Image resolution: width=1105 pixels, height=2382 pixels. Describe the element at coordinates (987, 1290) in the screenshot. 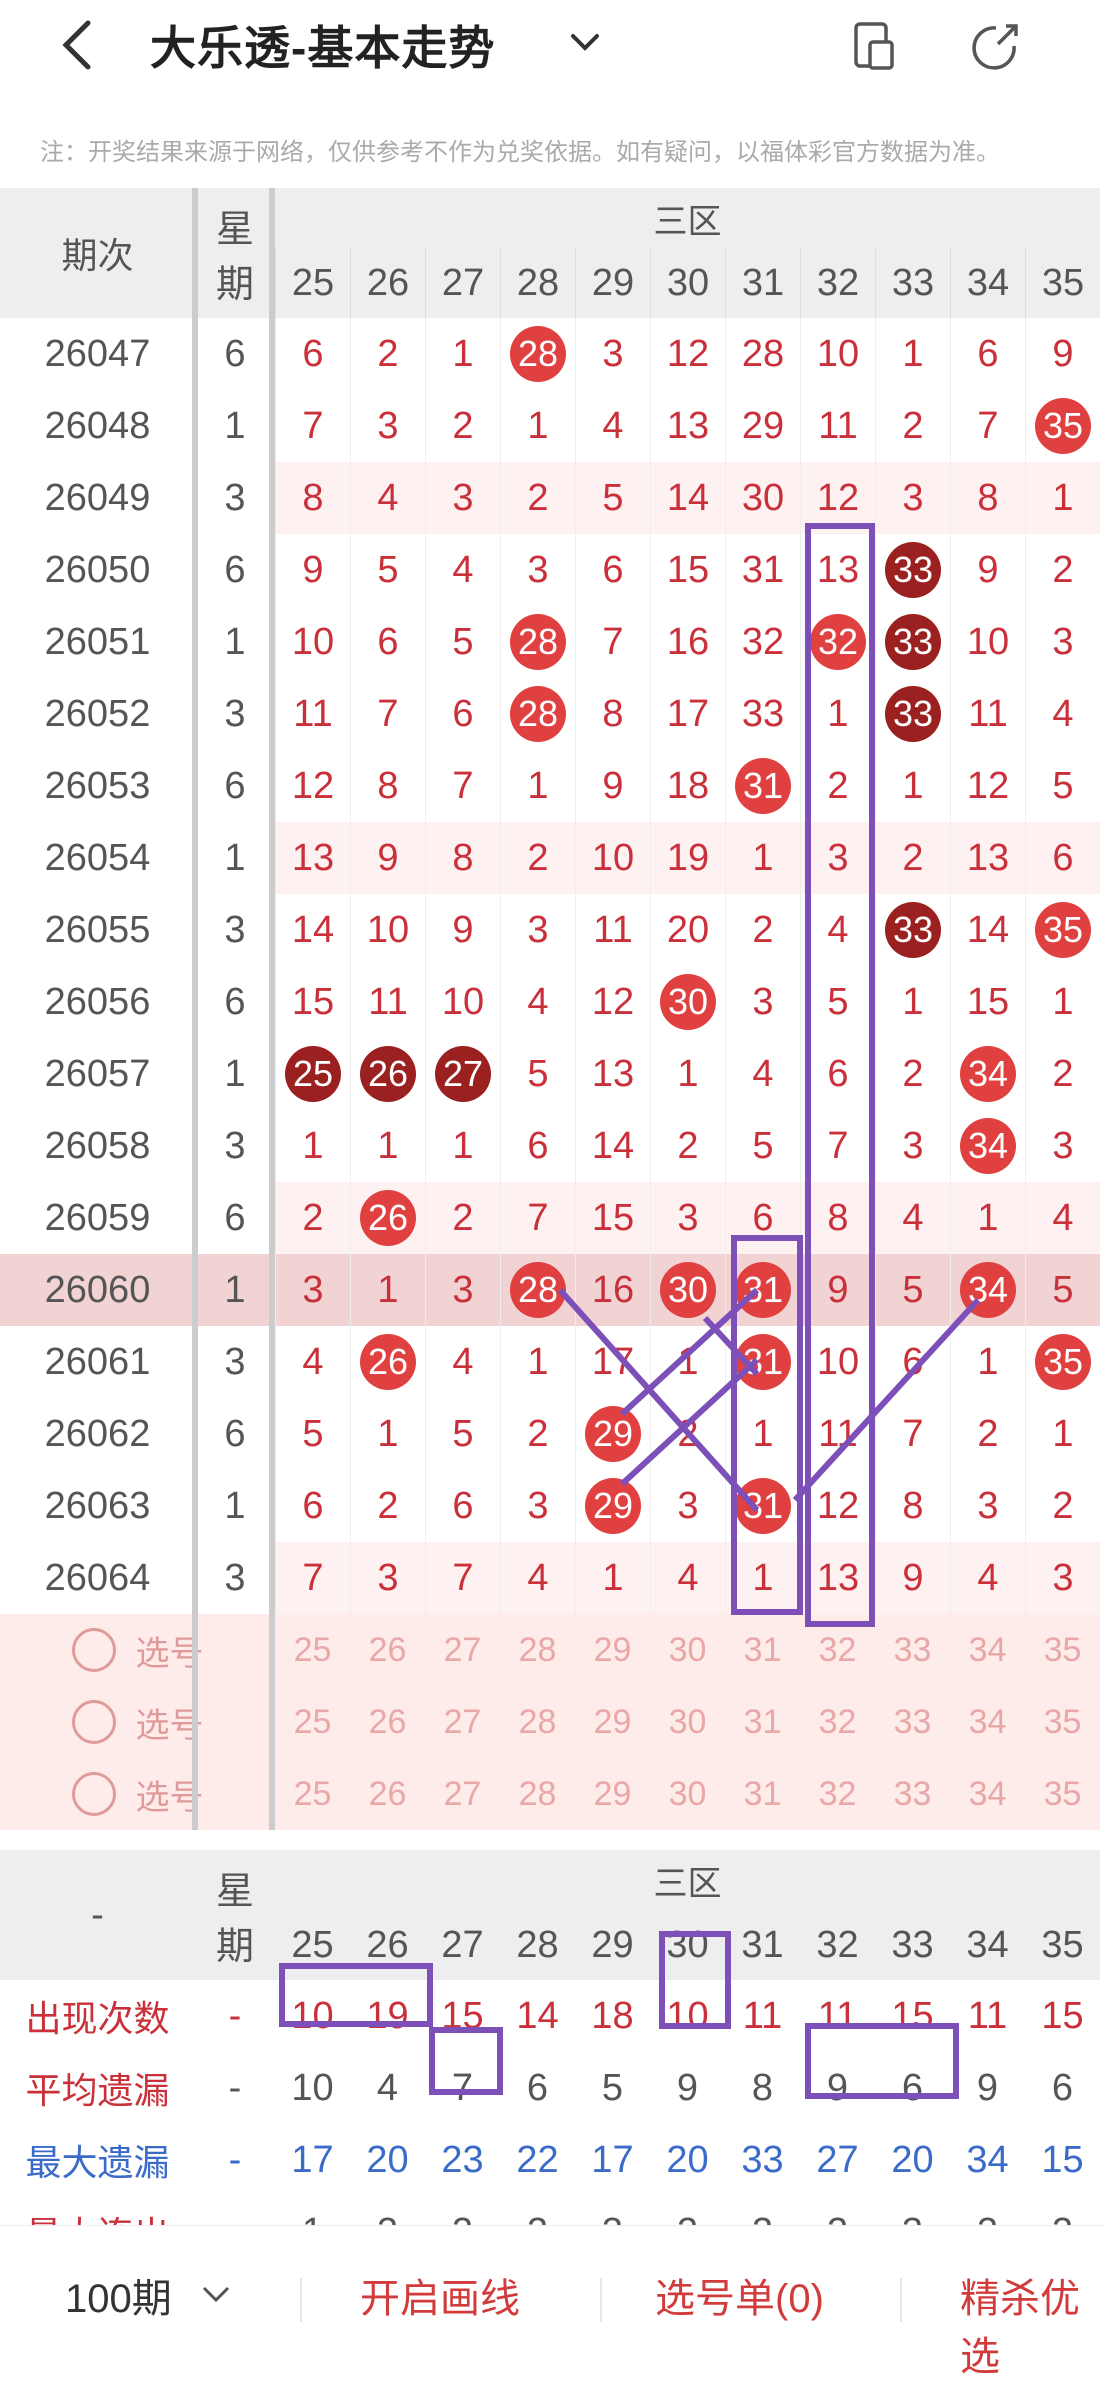

I see `trend-cell: 34` at that location.